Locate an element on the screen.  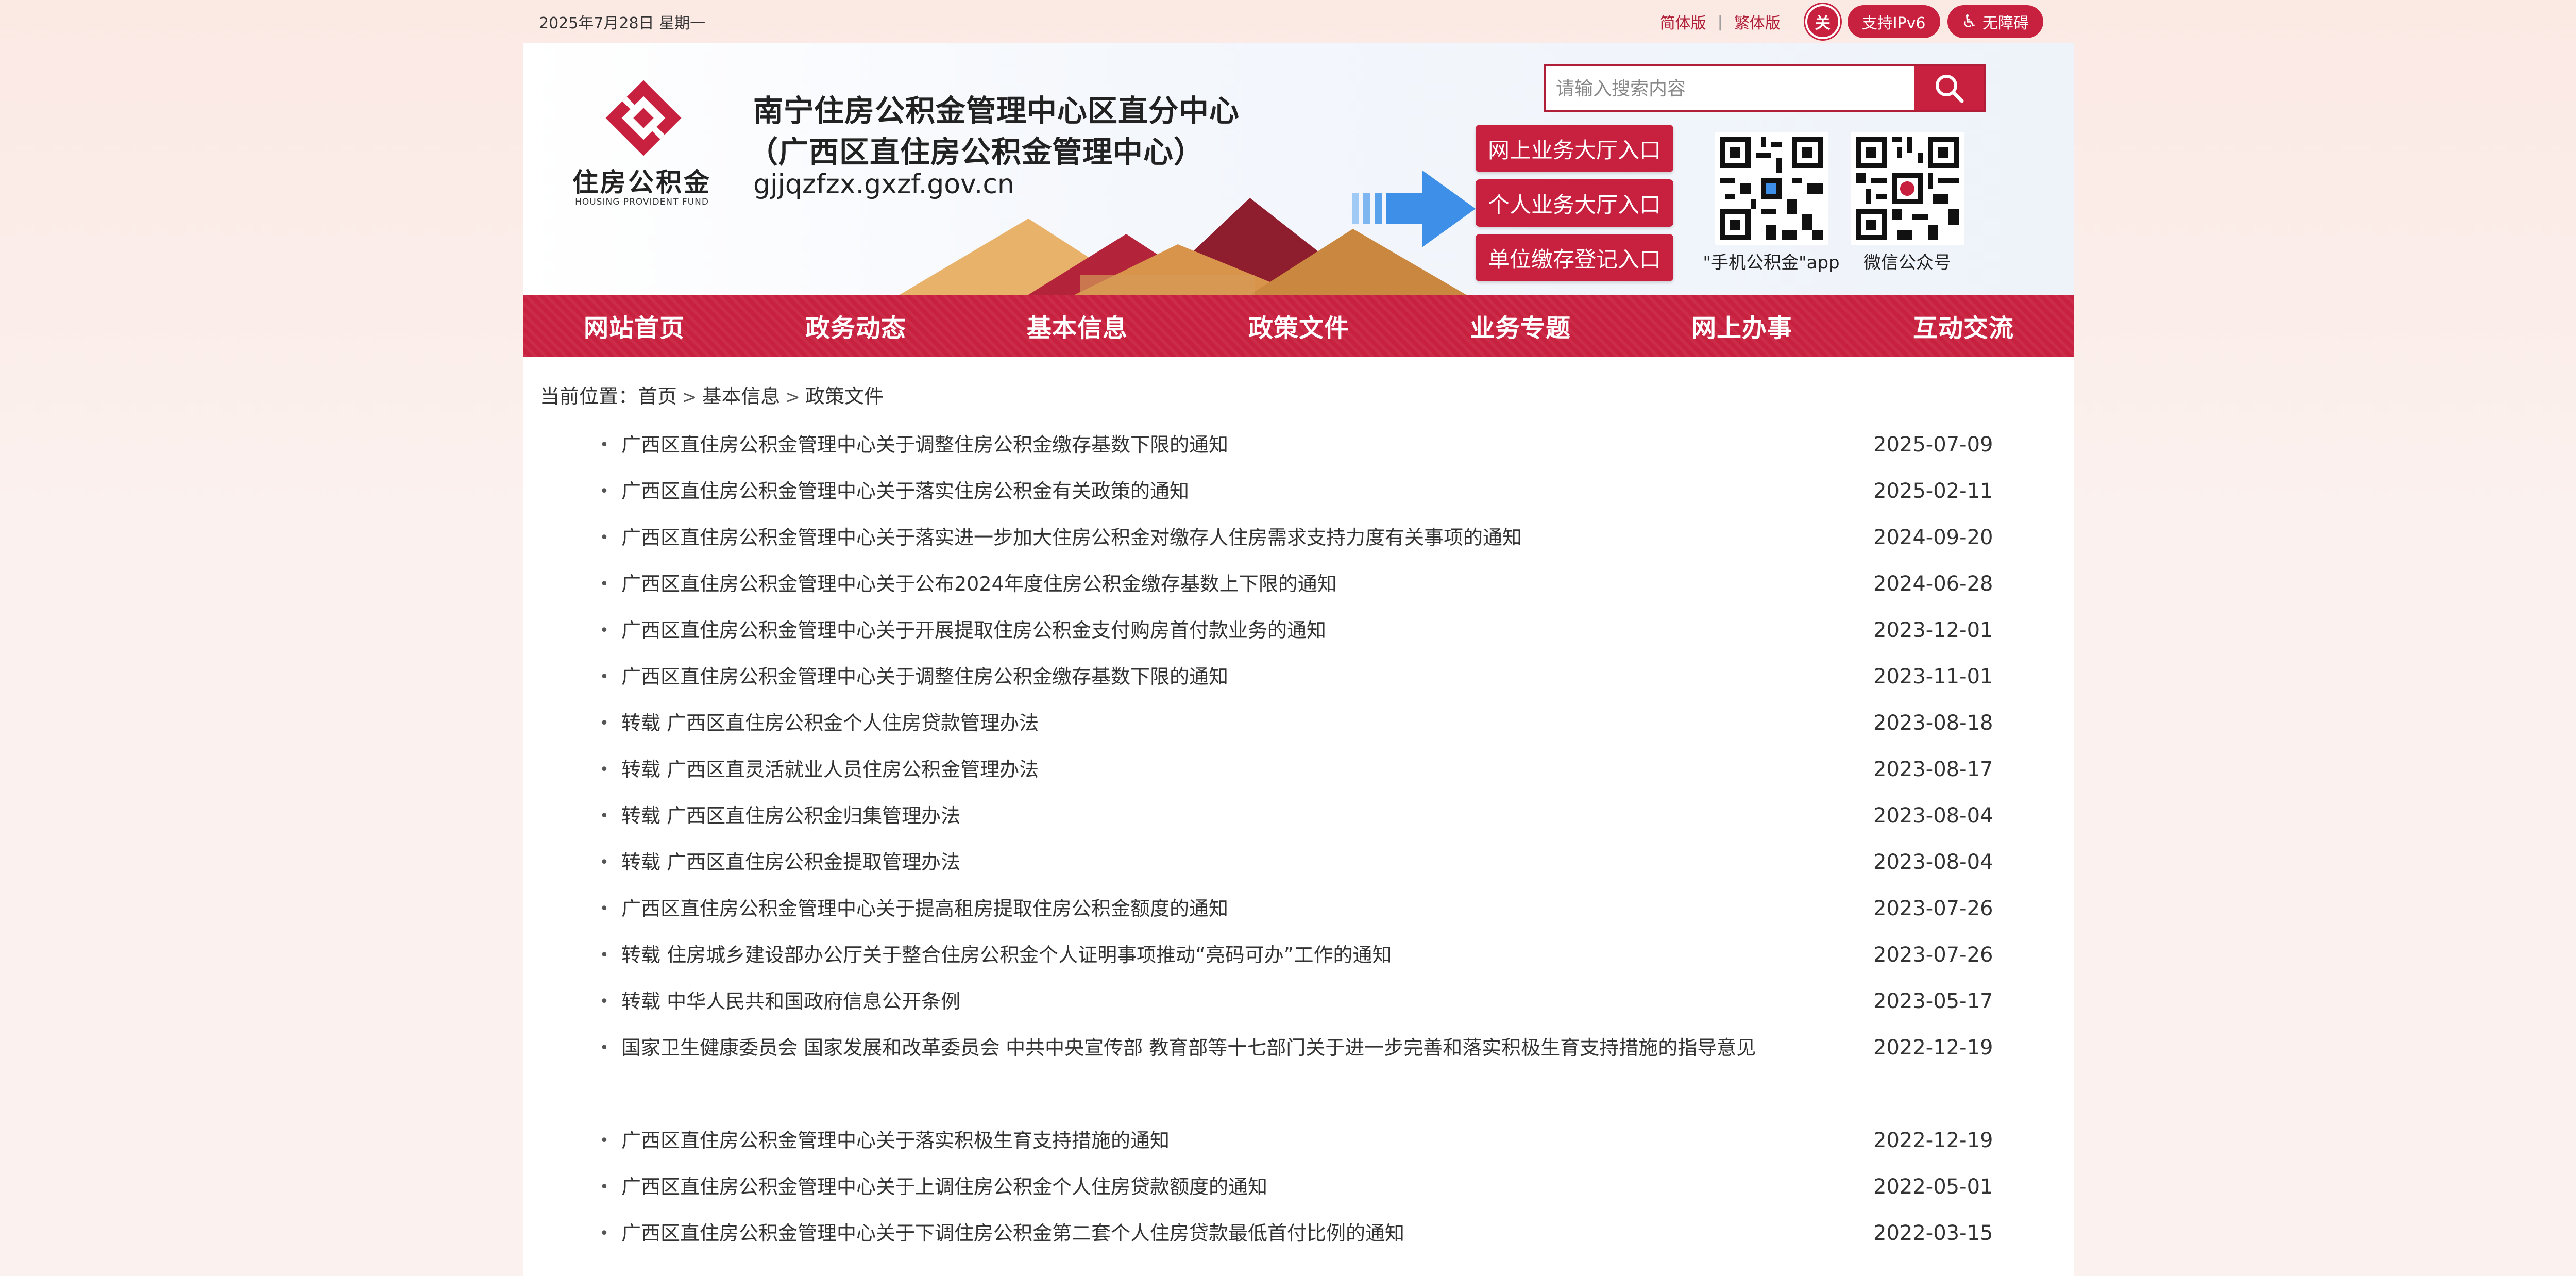
breadcrumb-policy-documents: 政策文件 is located at coordinates (844, 397).